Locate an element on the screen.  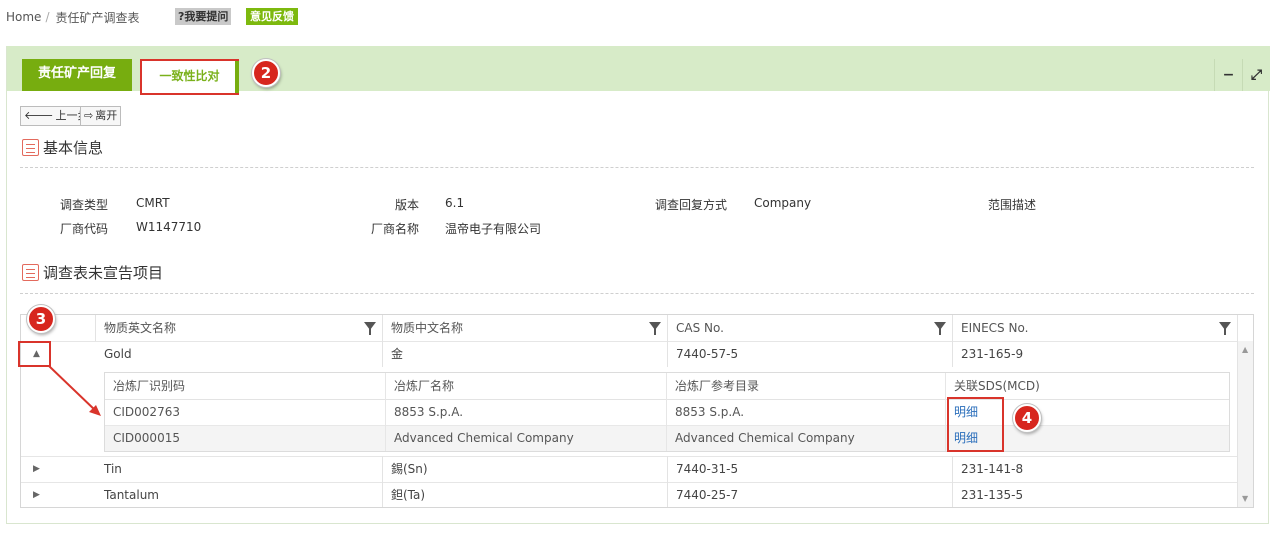
exit-icon: ⇨ is located at coordinates (89, 115).